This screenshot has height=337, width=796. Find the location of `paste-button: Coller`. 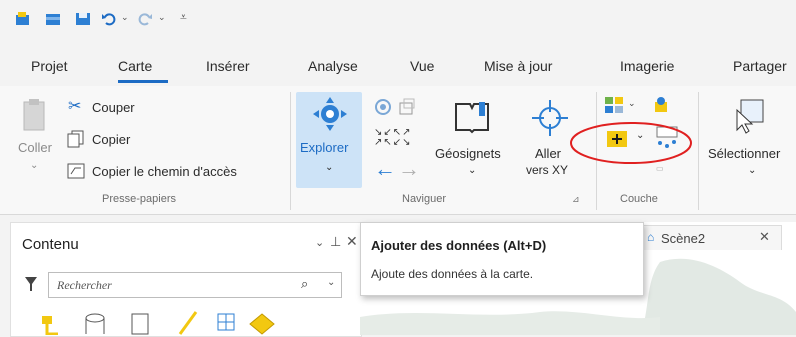

paste-button: Coller is located at coordinates (35, 147).